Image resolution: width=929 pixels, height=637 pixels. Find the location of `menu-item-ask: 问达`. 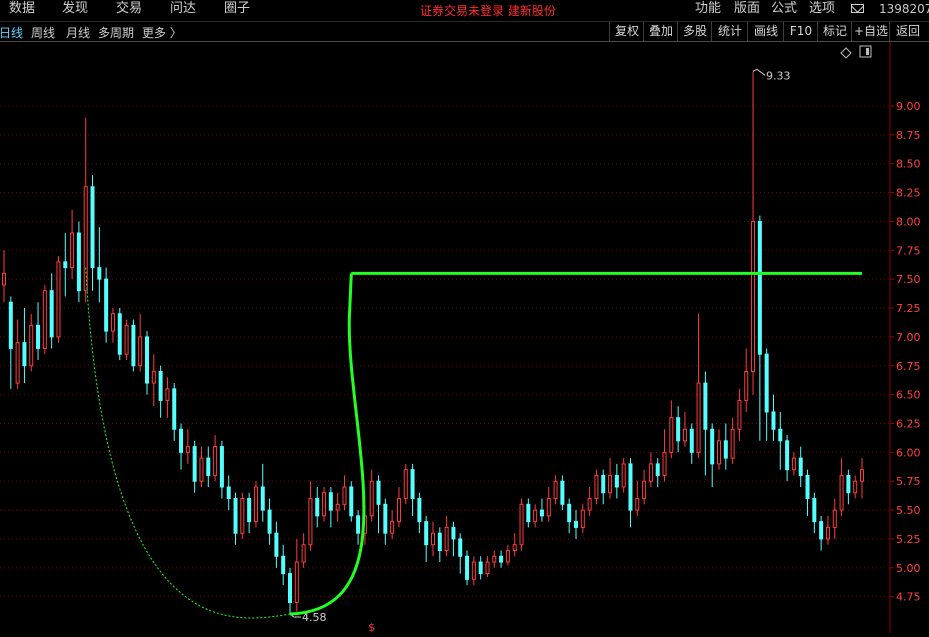

menu-item-ask: 问达 is located at coordinates (183, 9).